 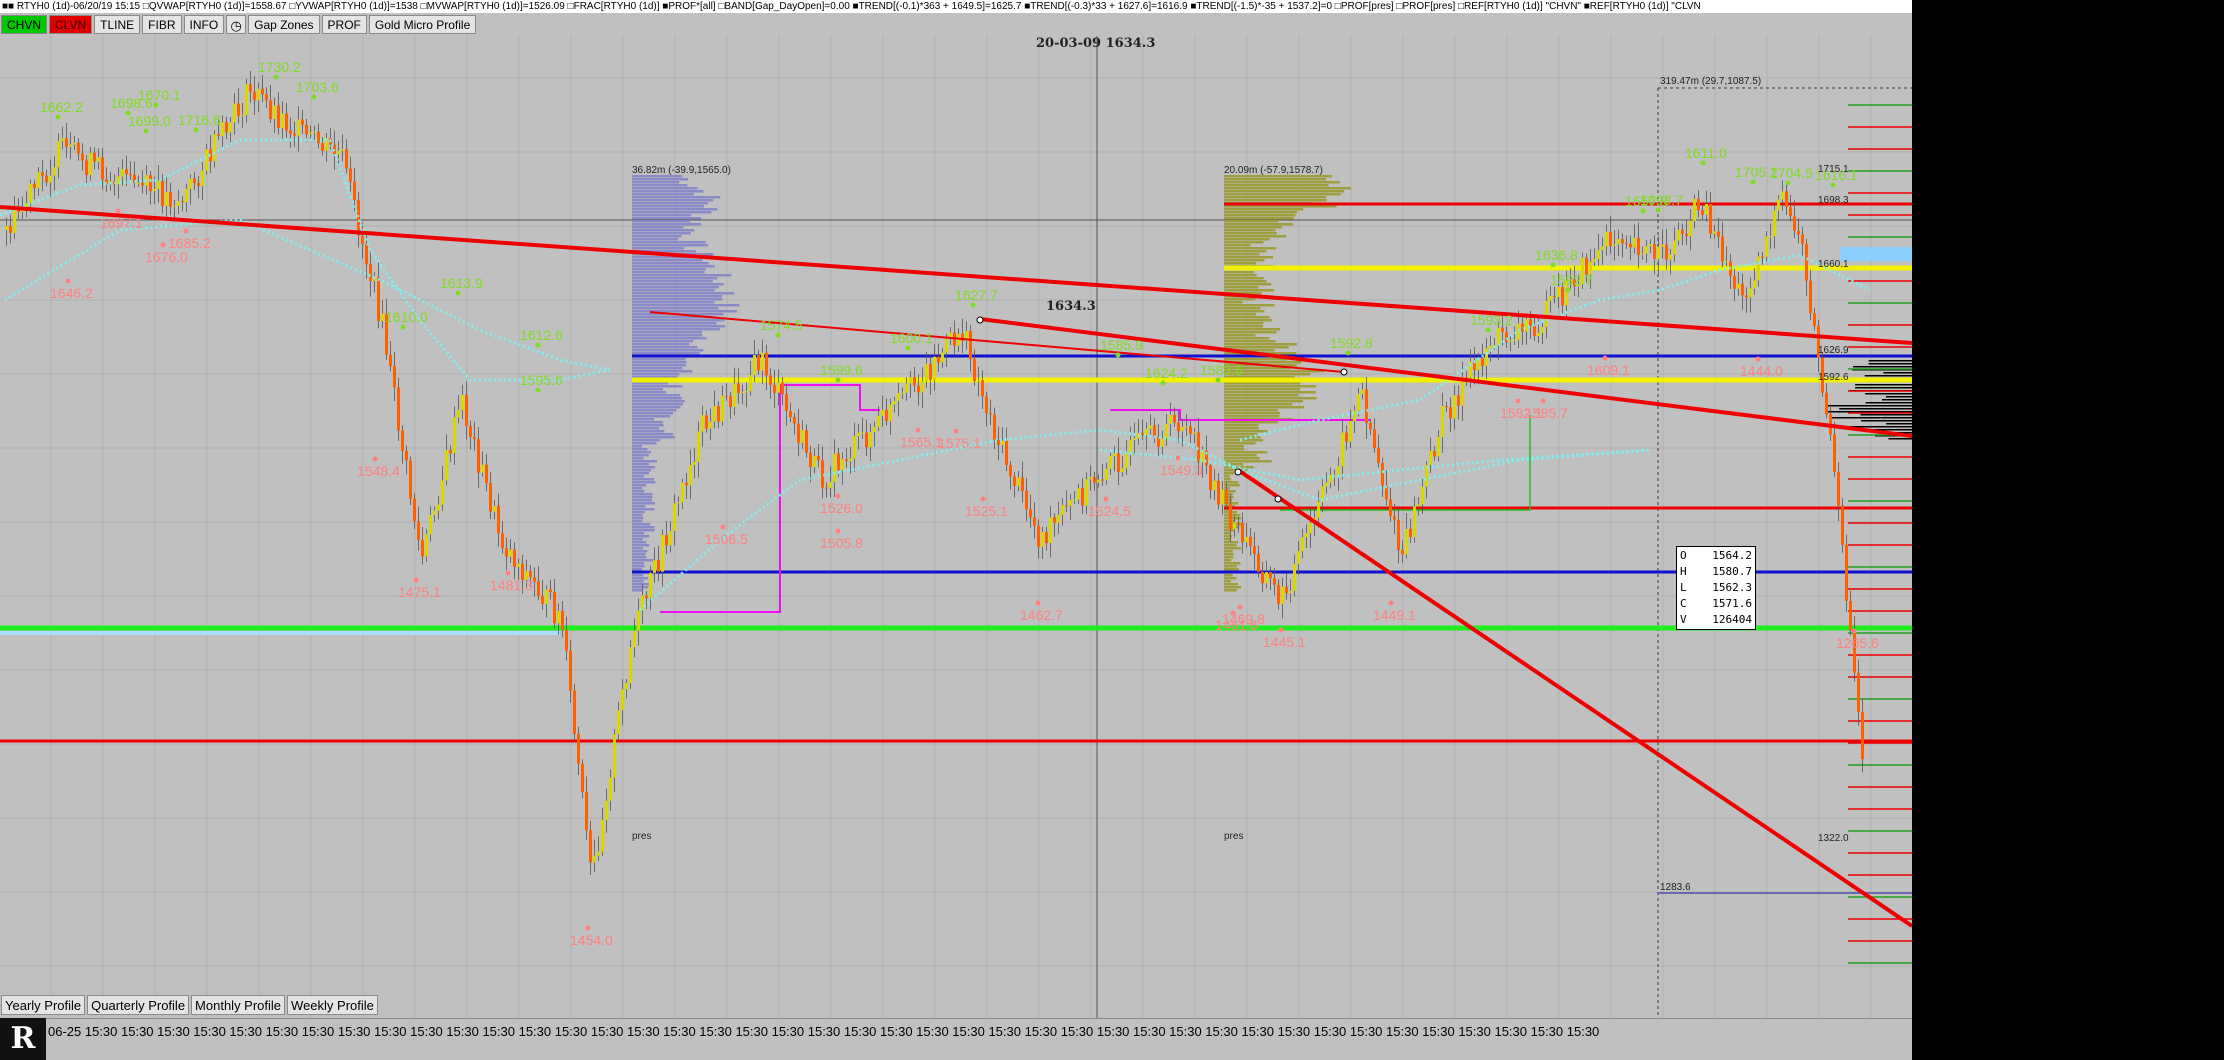 What do you see at coordinates (189, 243) in the screenshot?
I see `fractal-low-label: 1685.2` at bounding box center [189, 243].